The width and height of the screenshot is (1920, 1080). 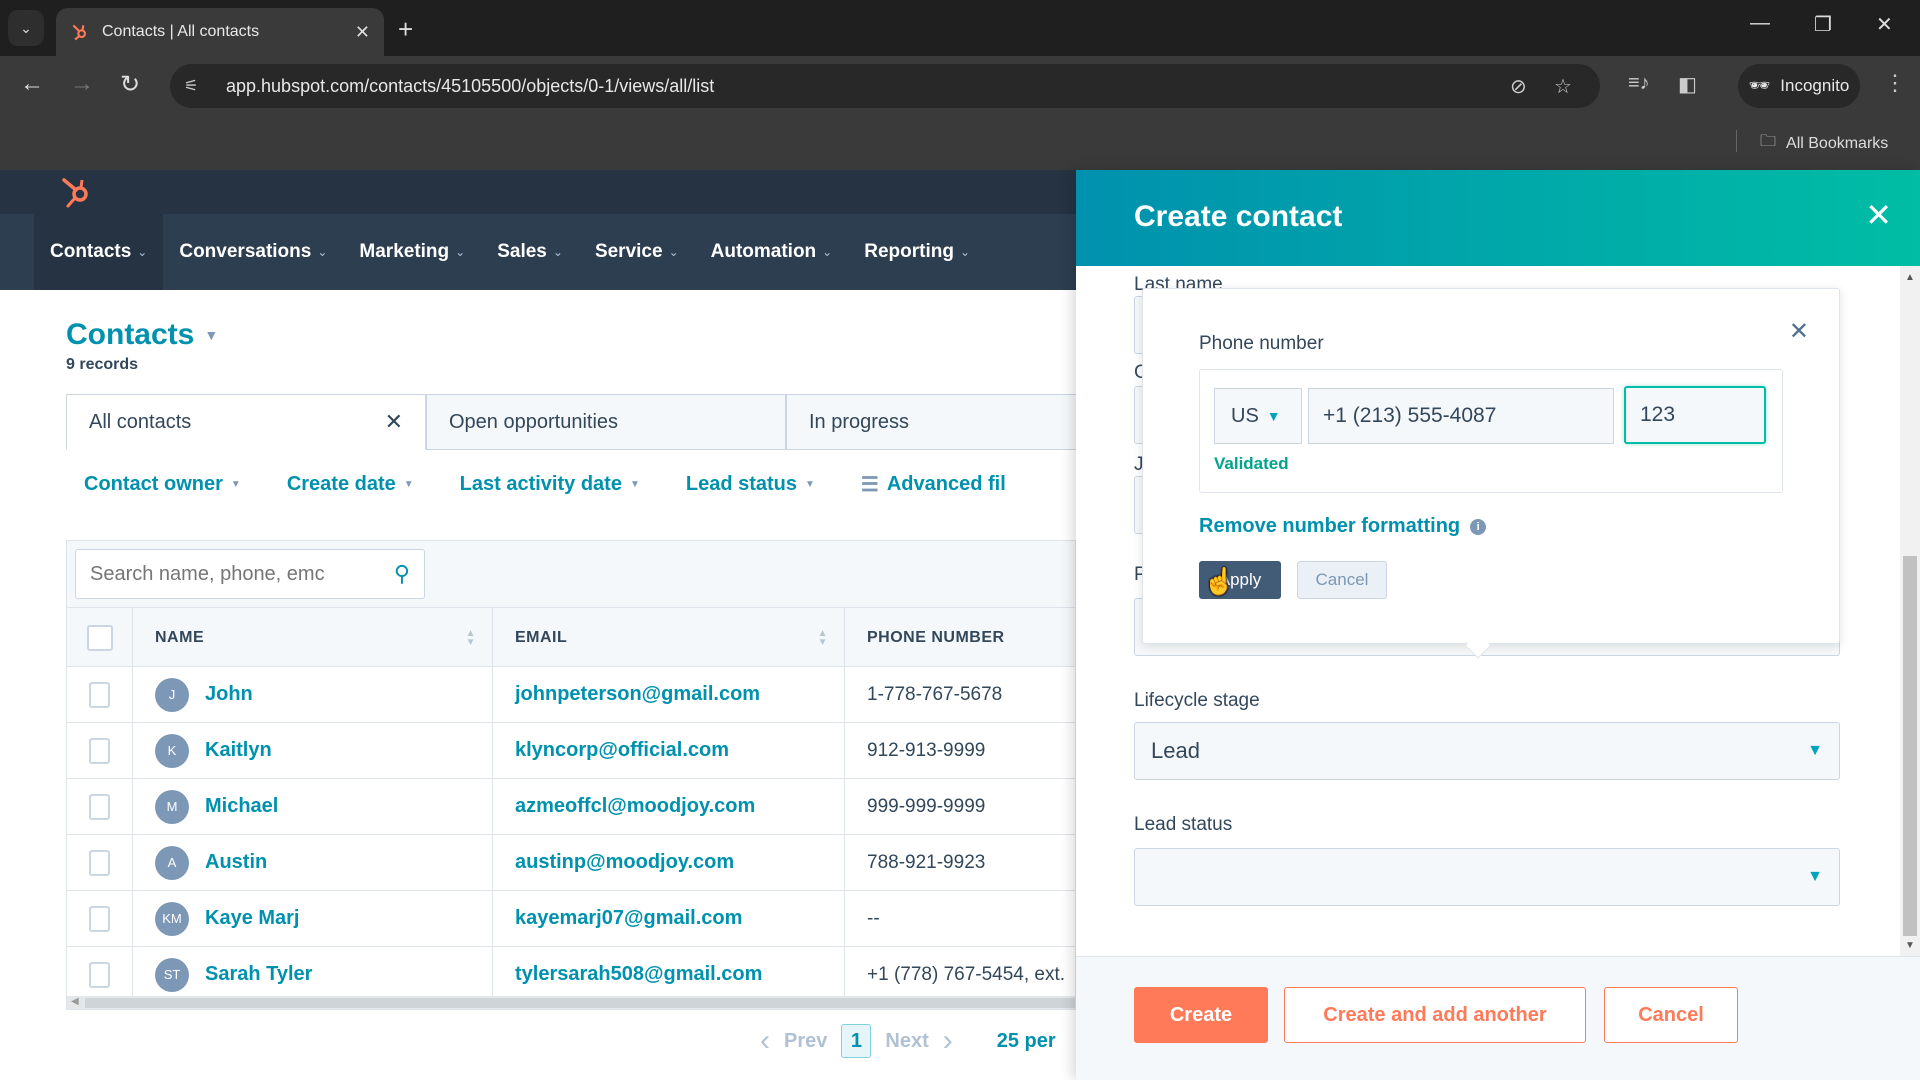 What do you see at coordinates (402, 574) in the screenshot?
I see `search-icon: ⚲` at bounding box center [402, 574].